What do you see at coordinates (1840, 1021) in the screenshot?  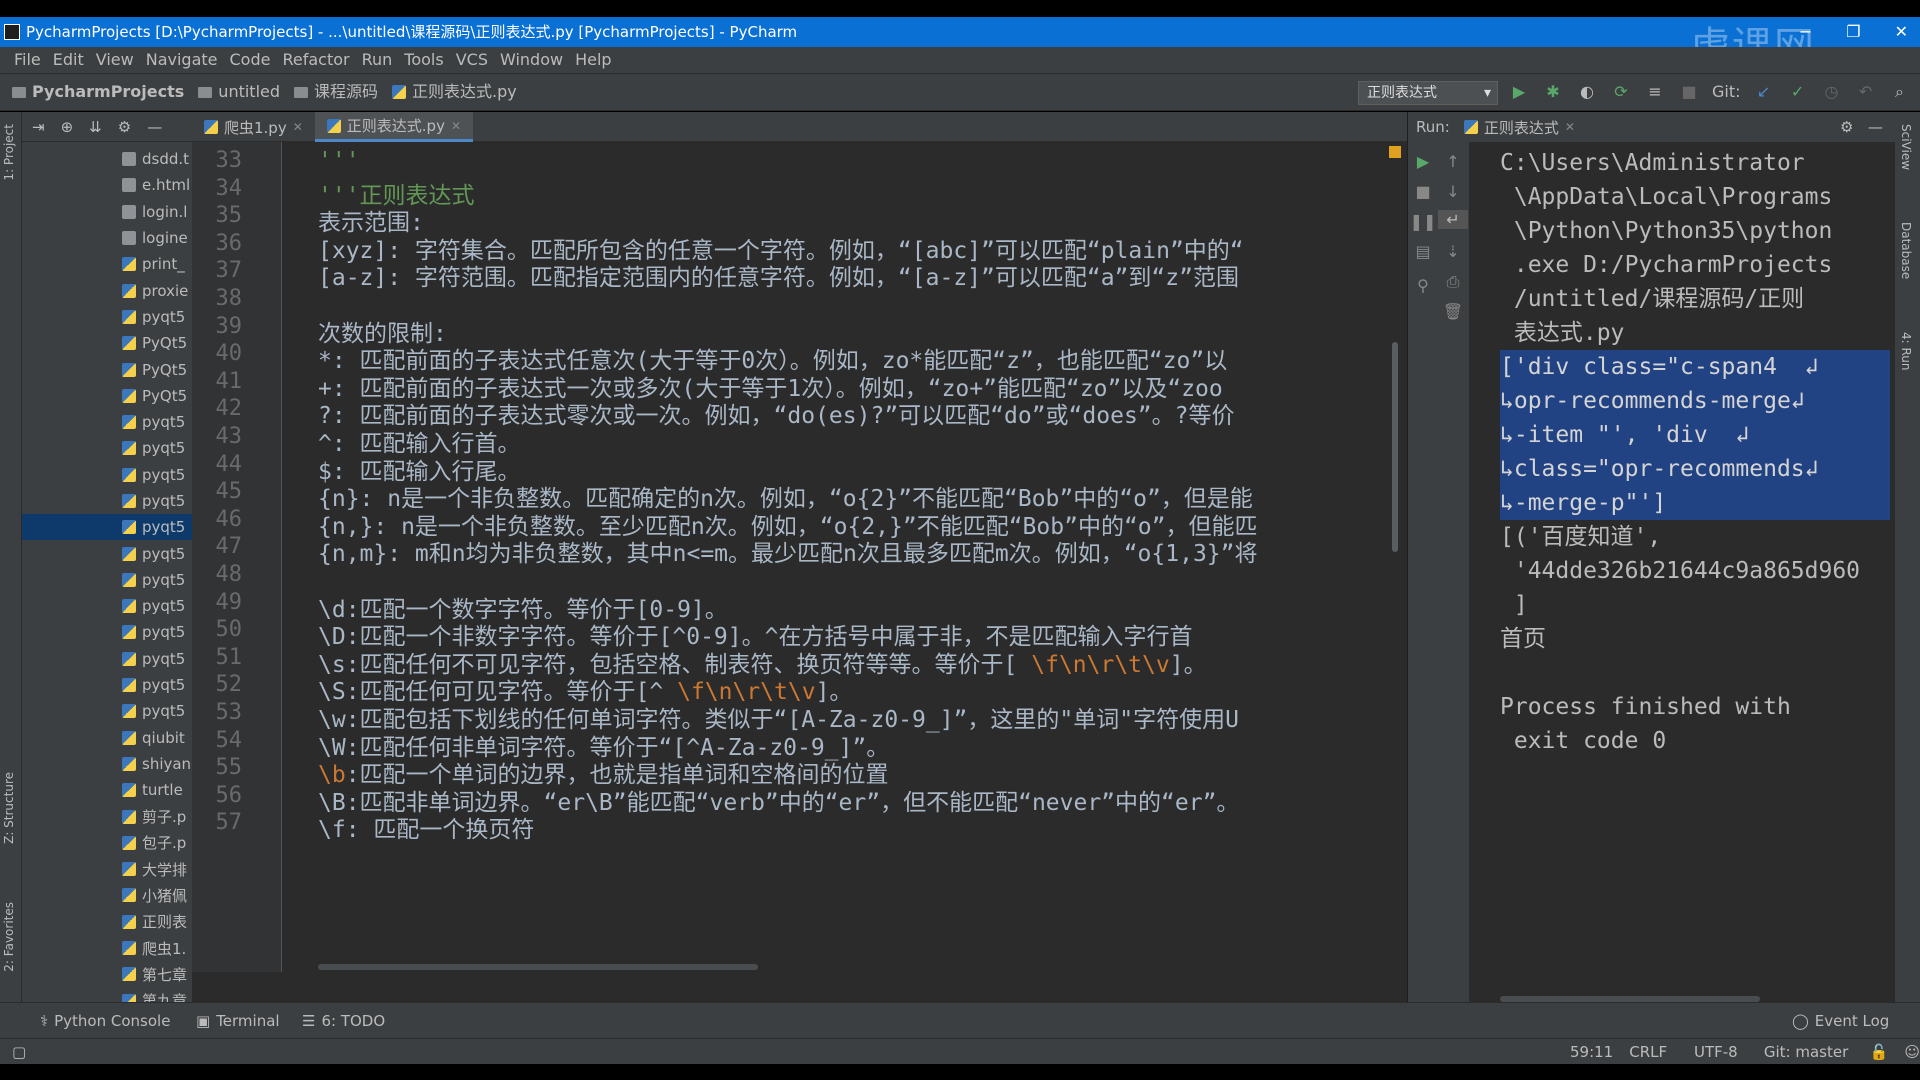 I see `event-log-button: ◯ Event Log` at bounding box center [1840, 1021].